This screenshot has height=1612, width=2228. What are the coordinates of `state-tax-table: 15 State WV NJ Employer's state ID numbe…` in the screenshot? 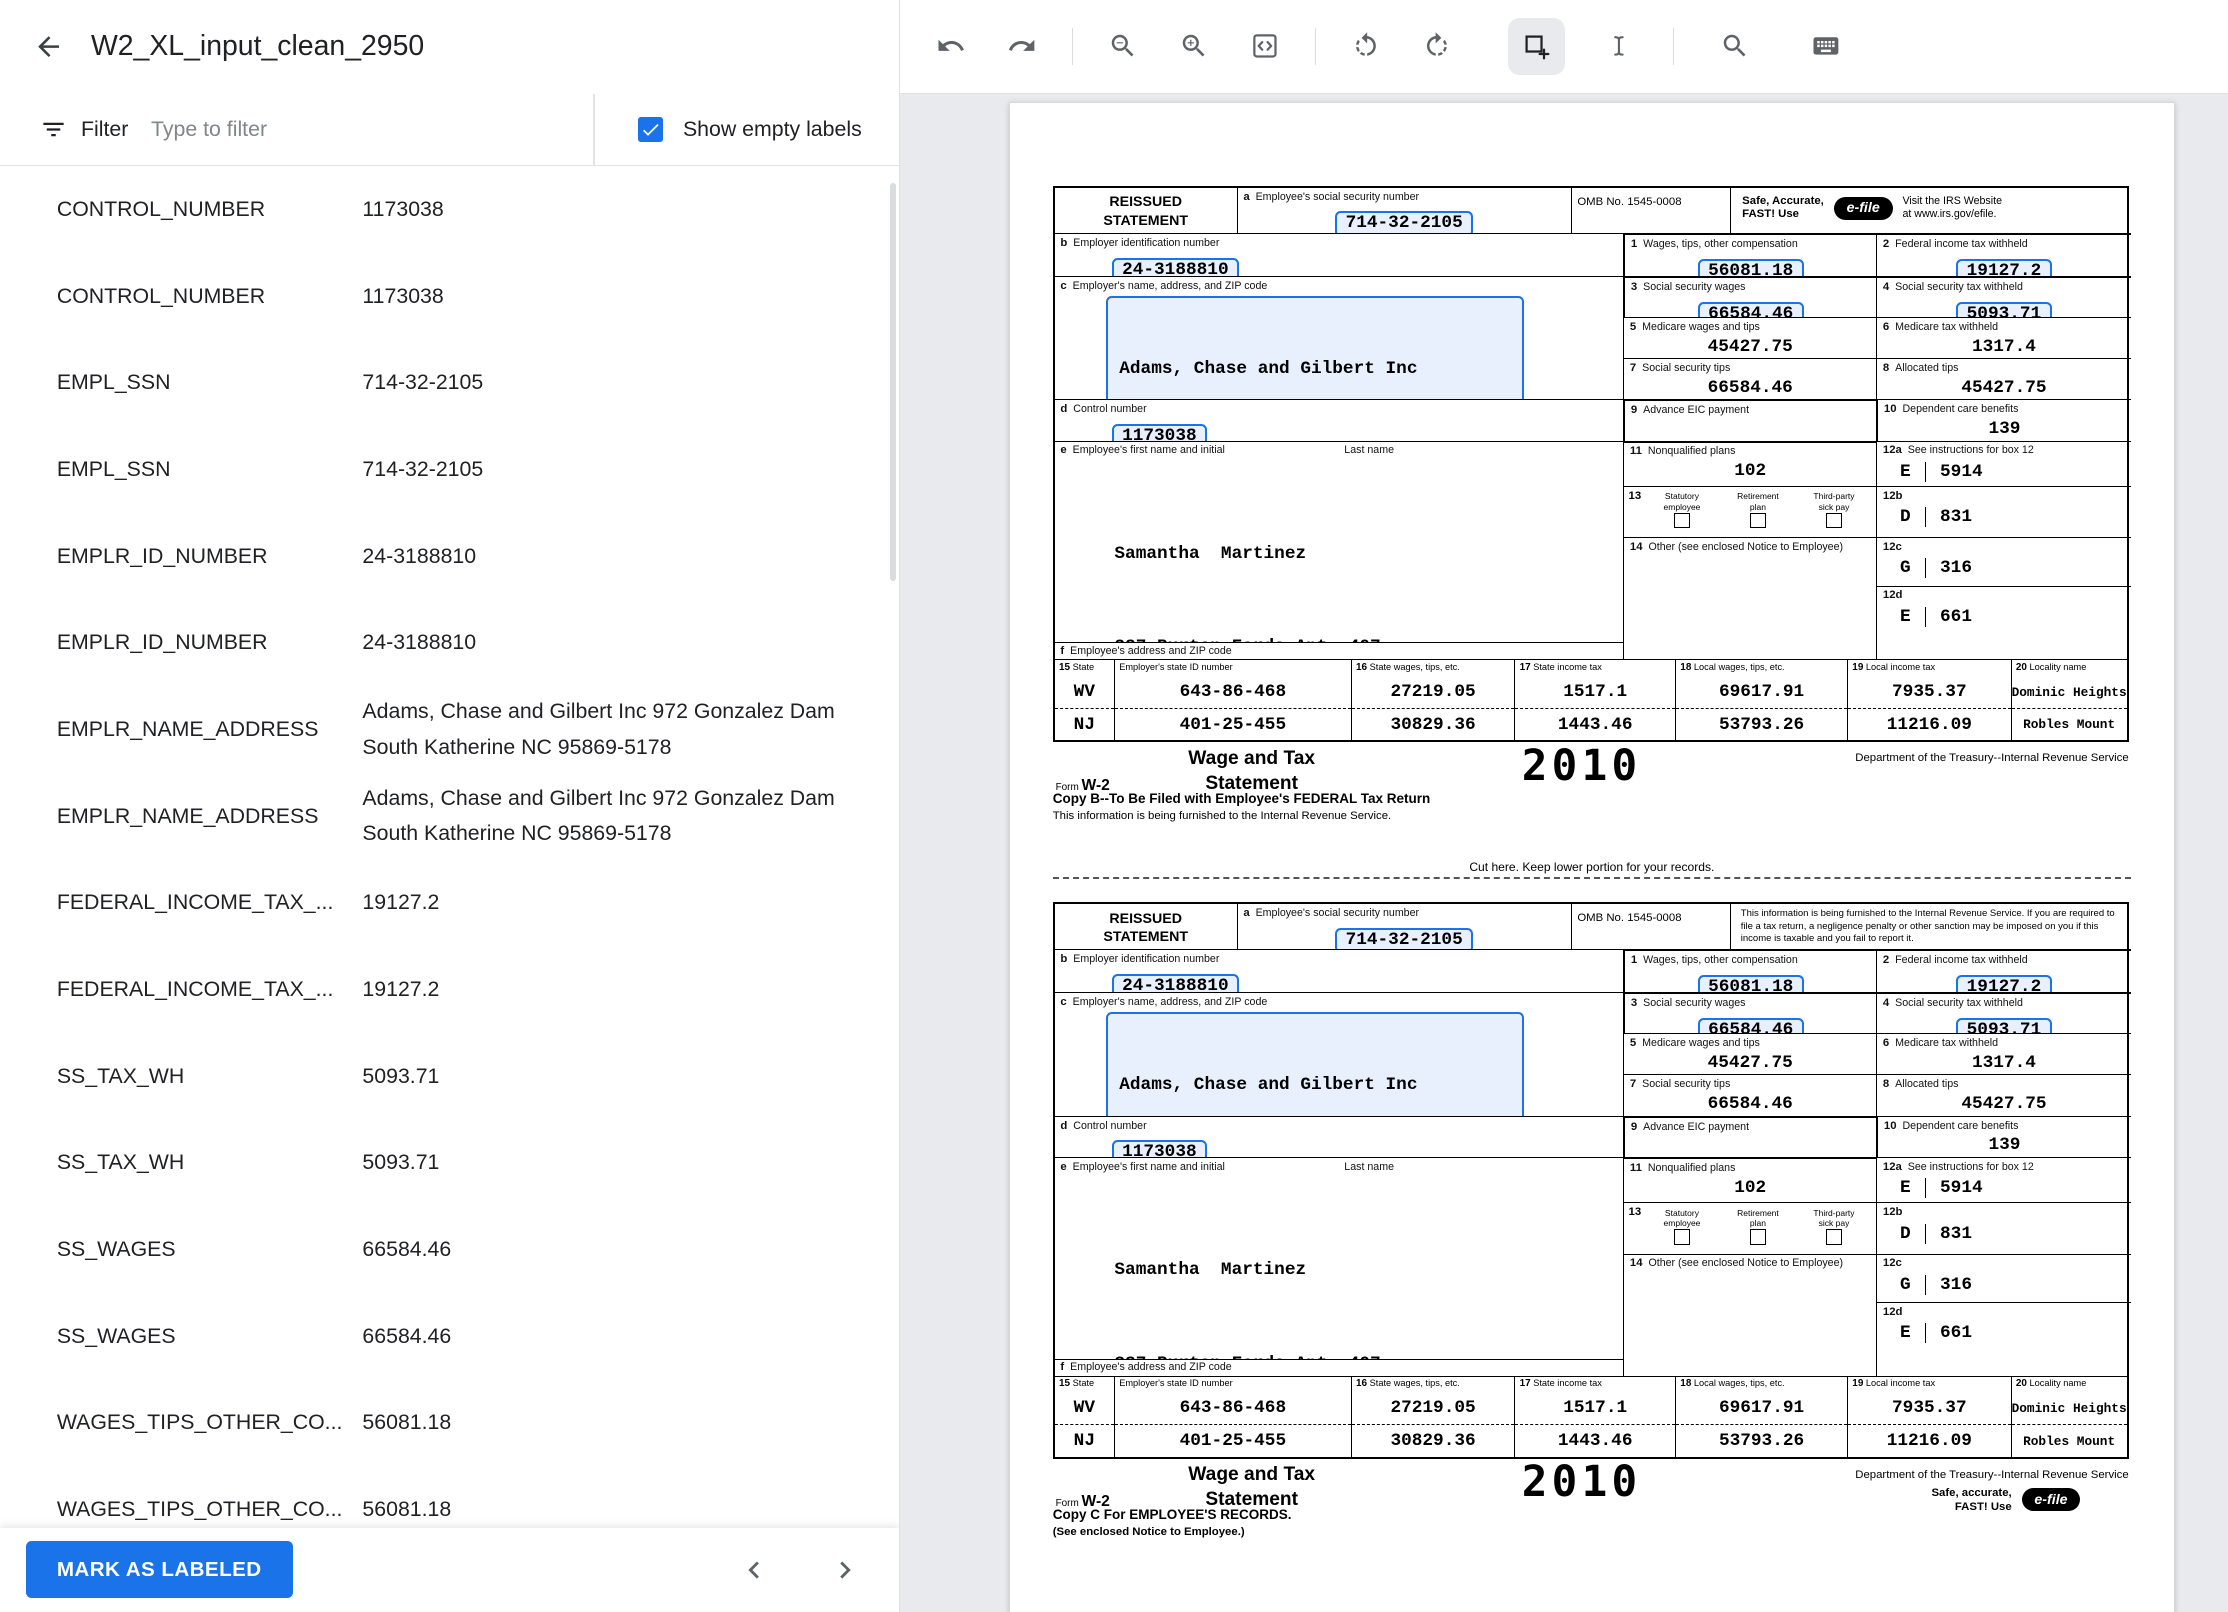 It's located at (1590, 1416).